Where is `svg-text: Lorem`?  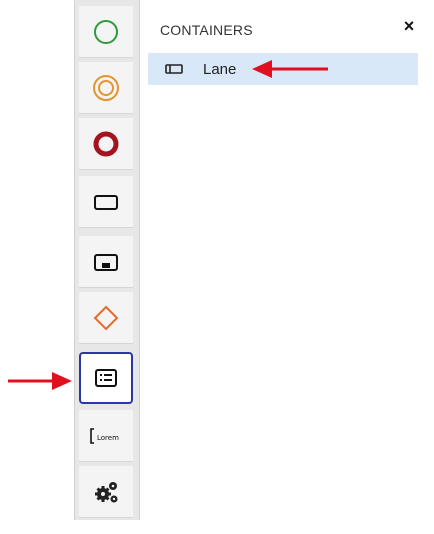
svg-text: Lorem is located at coordinates (108, 438).